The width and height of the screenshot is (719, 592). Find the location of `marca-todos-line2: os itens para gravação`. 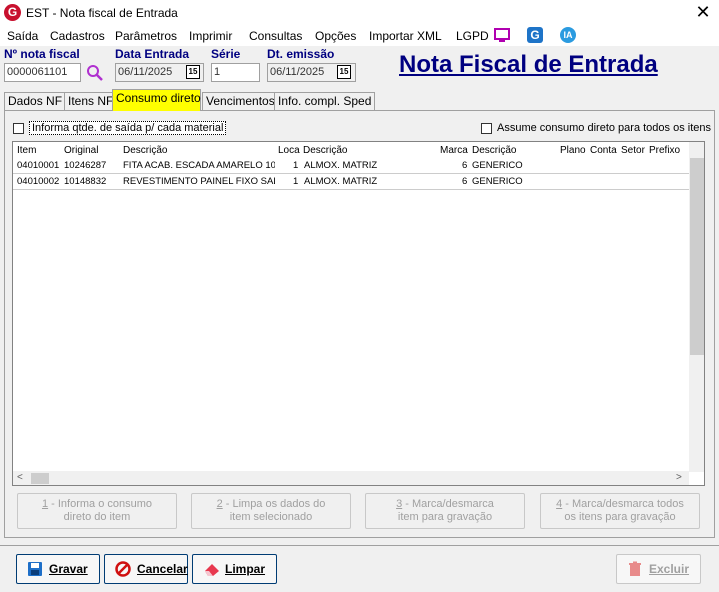

marca-todos-line2: os itens para gravação is located at coordinates (620, 517).